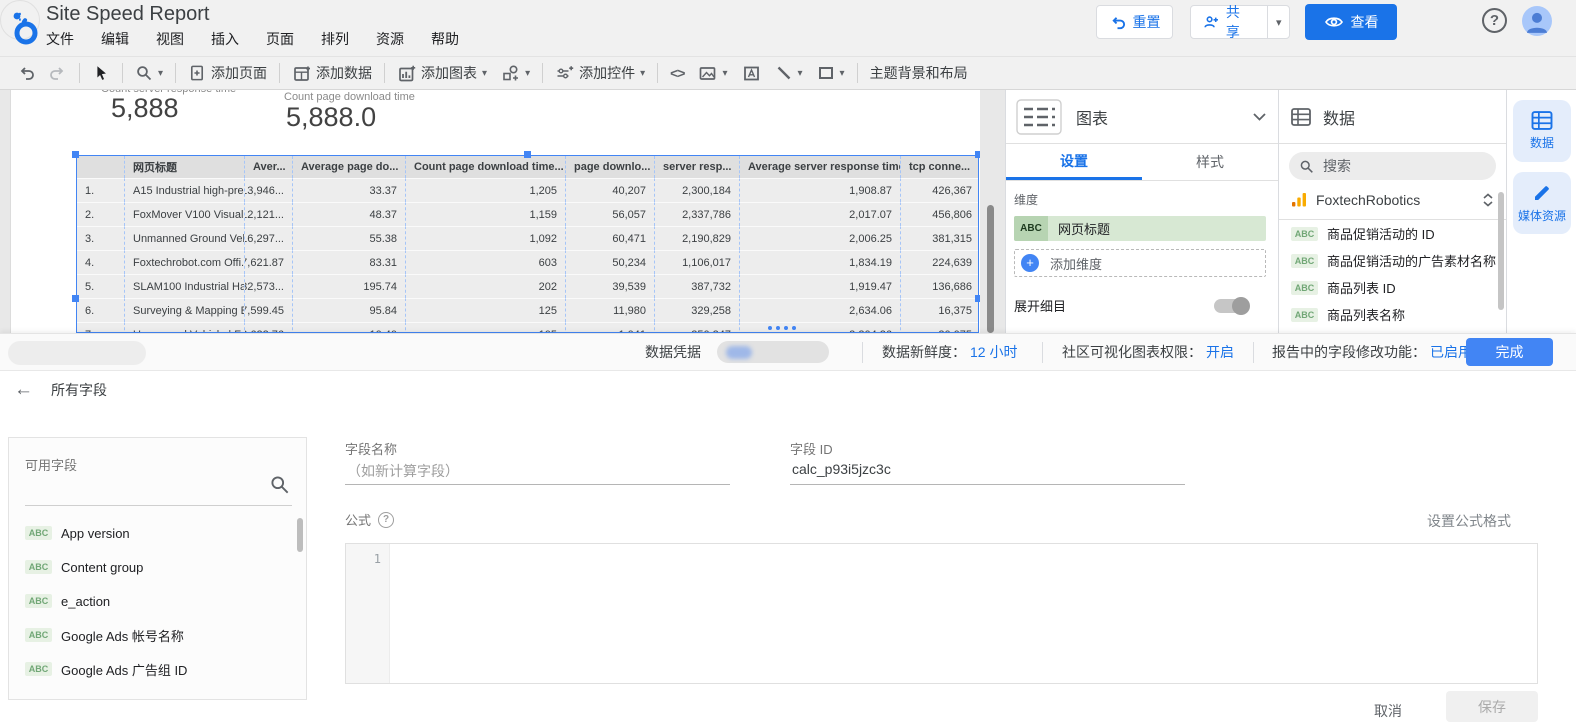 The image size is (1576, 726). Describe the element at coordinates (157, 533) in the screenshot. I see `available-field-item: ABC App version` at that location.